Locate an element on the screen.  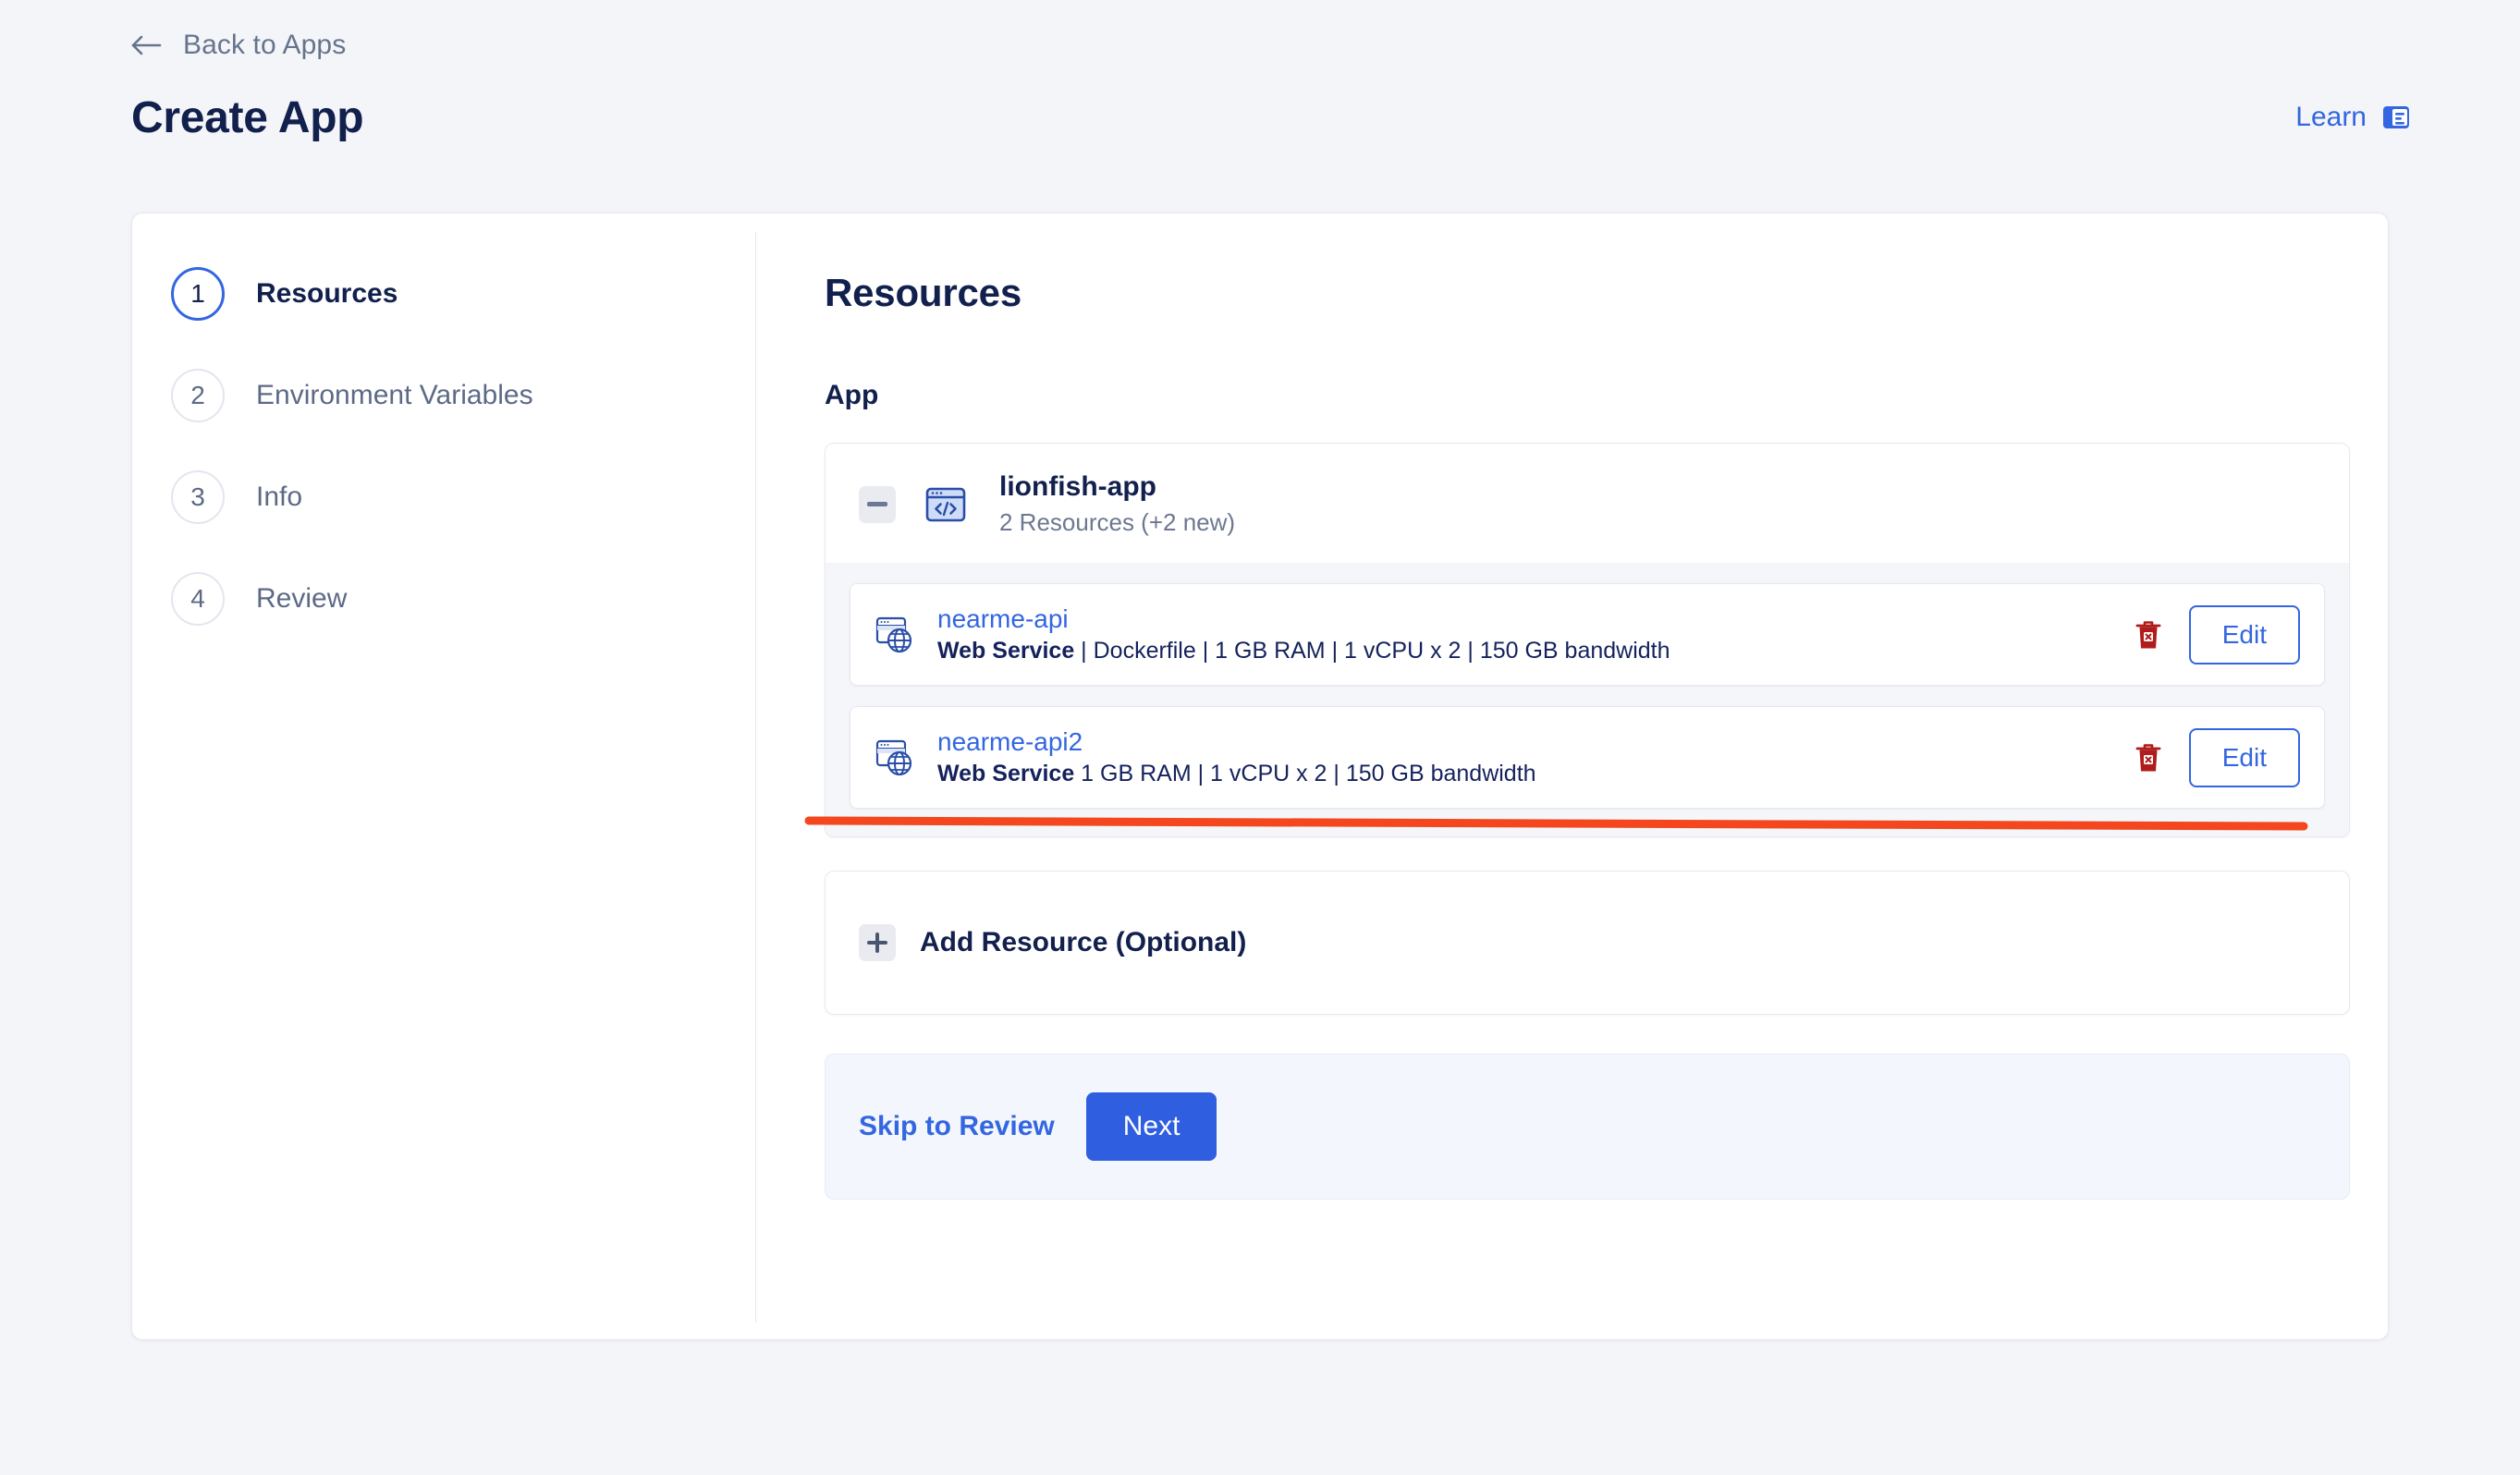
next-button: Next is located at coordinates (1151, 1126).